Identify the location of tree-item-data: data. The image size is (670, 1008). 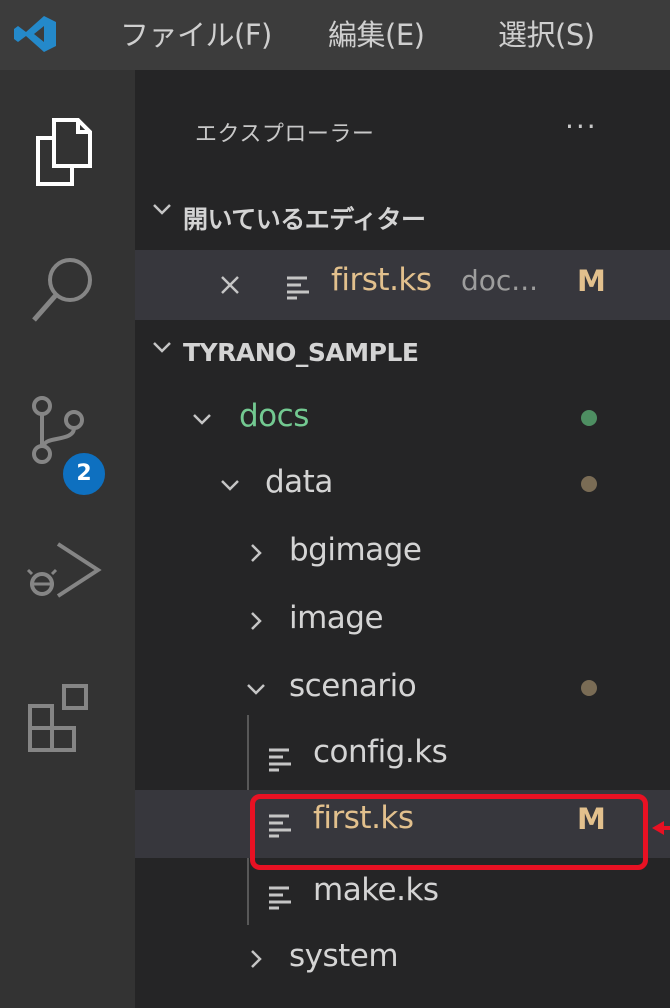
(402, 487).